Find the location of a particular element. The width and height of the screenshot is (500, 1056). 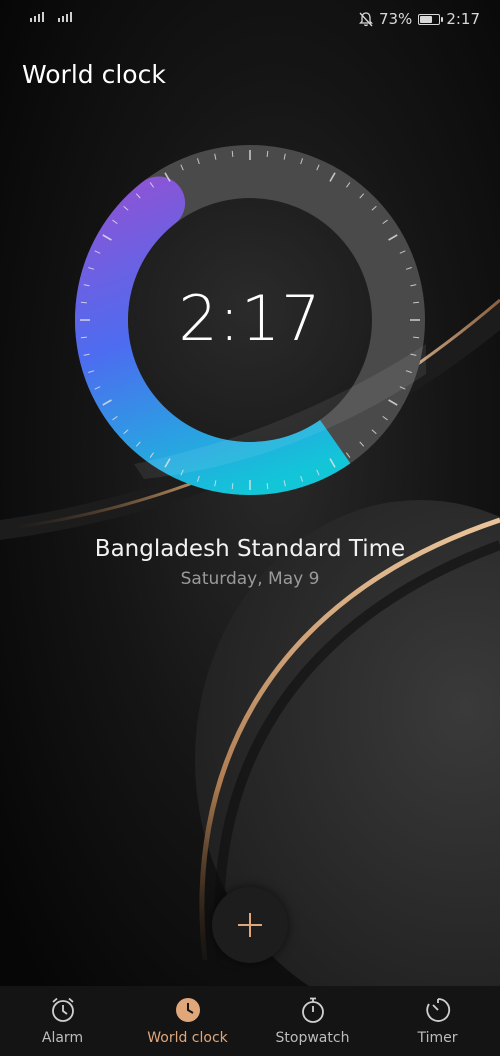

battery-icon is located at coordinates (431, 19).